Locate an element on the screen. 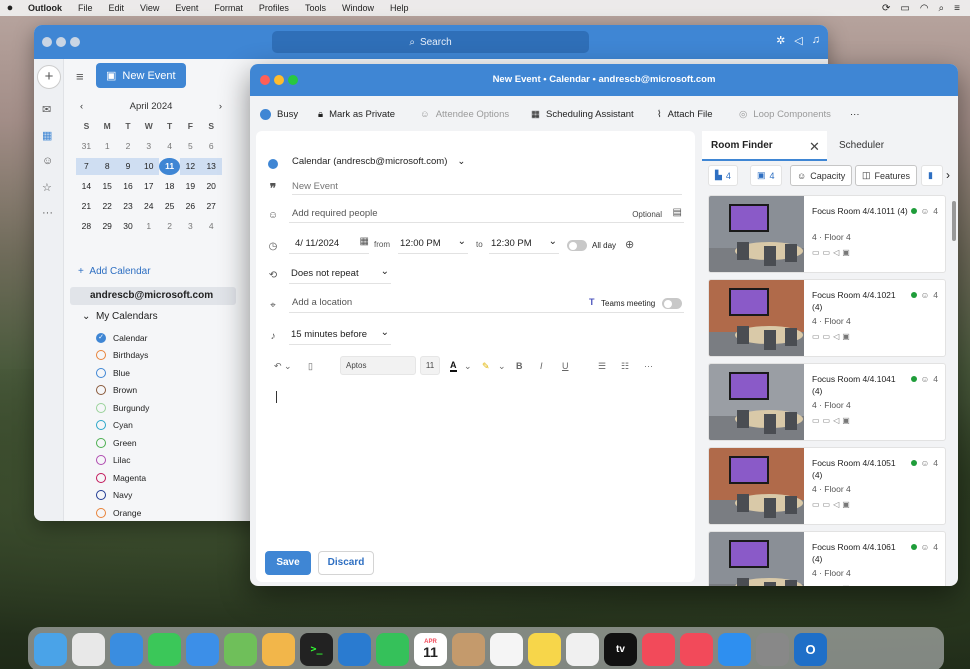 The width and height of the screenshot is (970, 669). search-box: ⌕ Search is located at coordinates (430, 42).